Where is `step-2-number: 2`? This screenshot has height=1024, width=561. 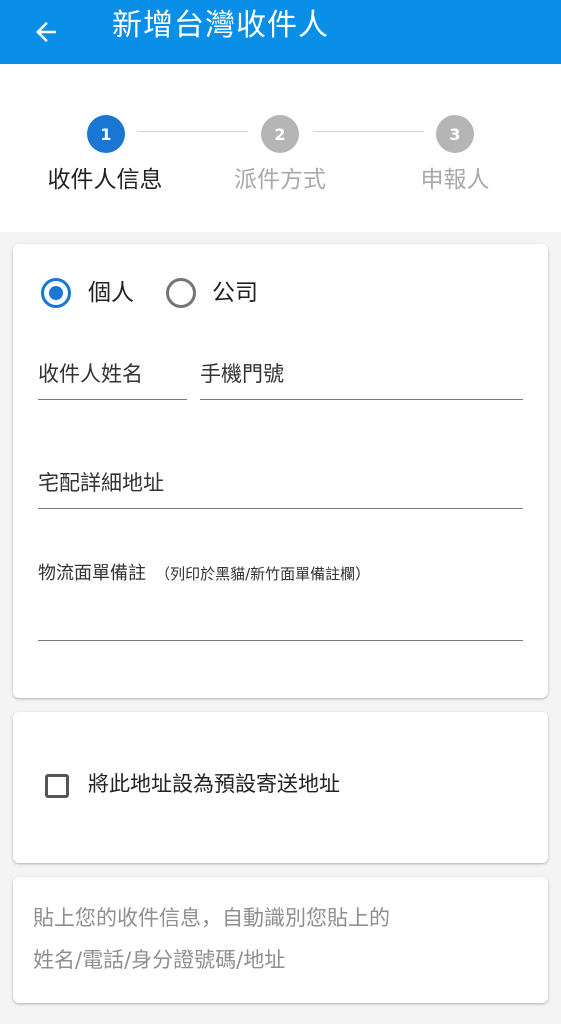
step-2-number: 2 is located at coordinates (280, 134).